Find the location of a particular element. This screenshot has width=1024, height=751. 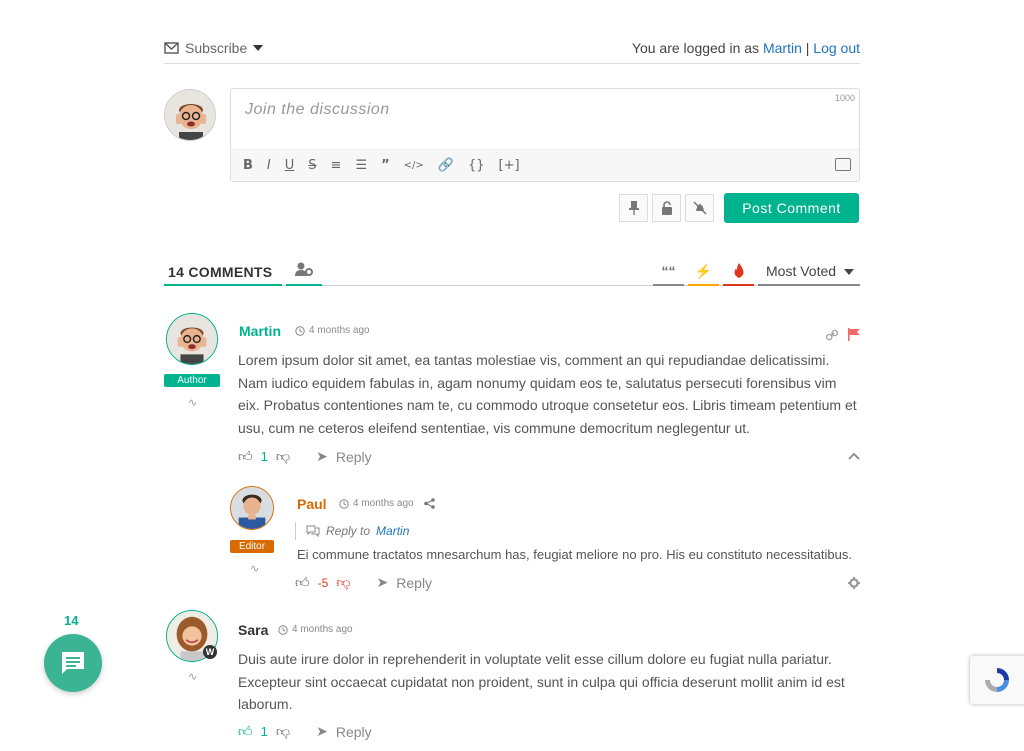

share-icon is located at coordinates (429, 503).